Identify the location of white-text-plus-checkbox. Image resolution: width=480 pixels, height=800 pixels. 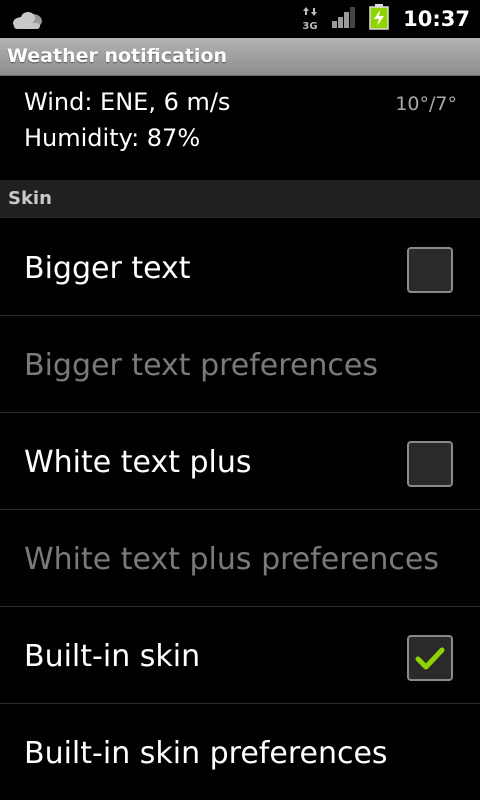
(430, 464).